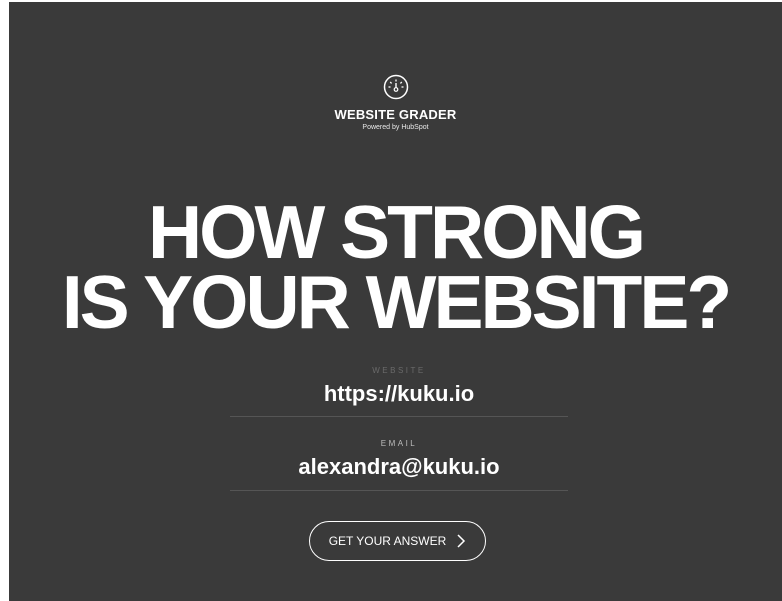 The width and height of the screenshot is (782, 601). I want to click on speedometer-icon, so click(395, 87).